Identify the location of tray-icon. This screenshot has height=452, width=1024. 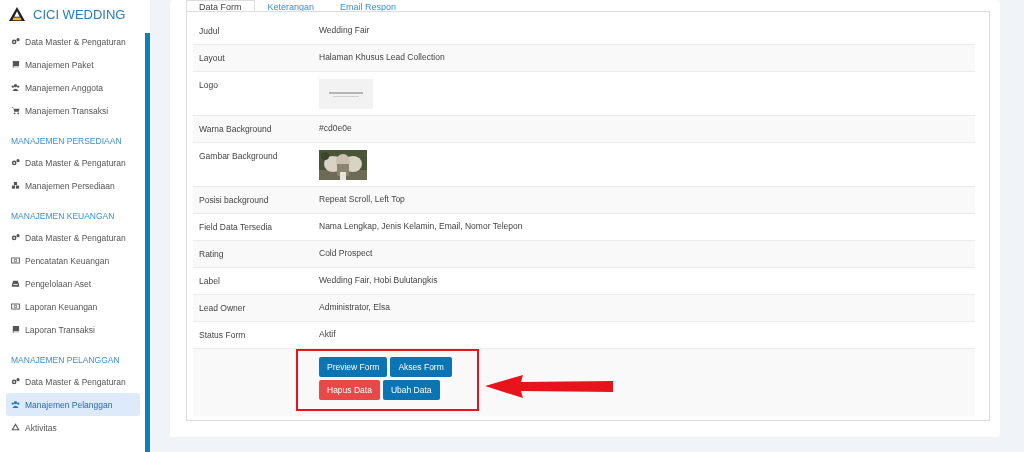
(15, 283).